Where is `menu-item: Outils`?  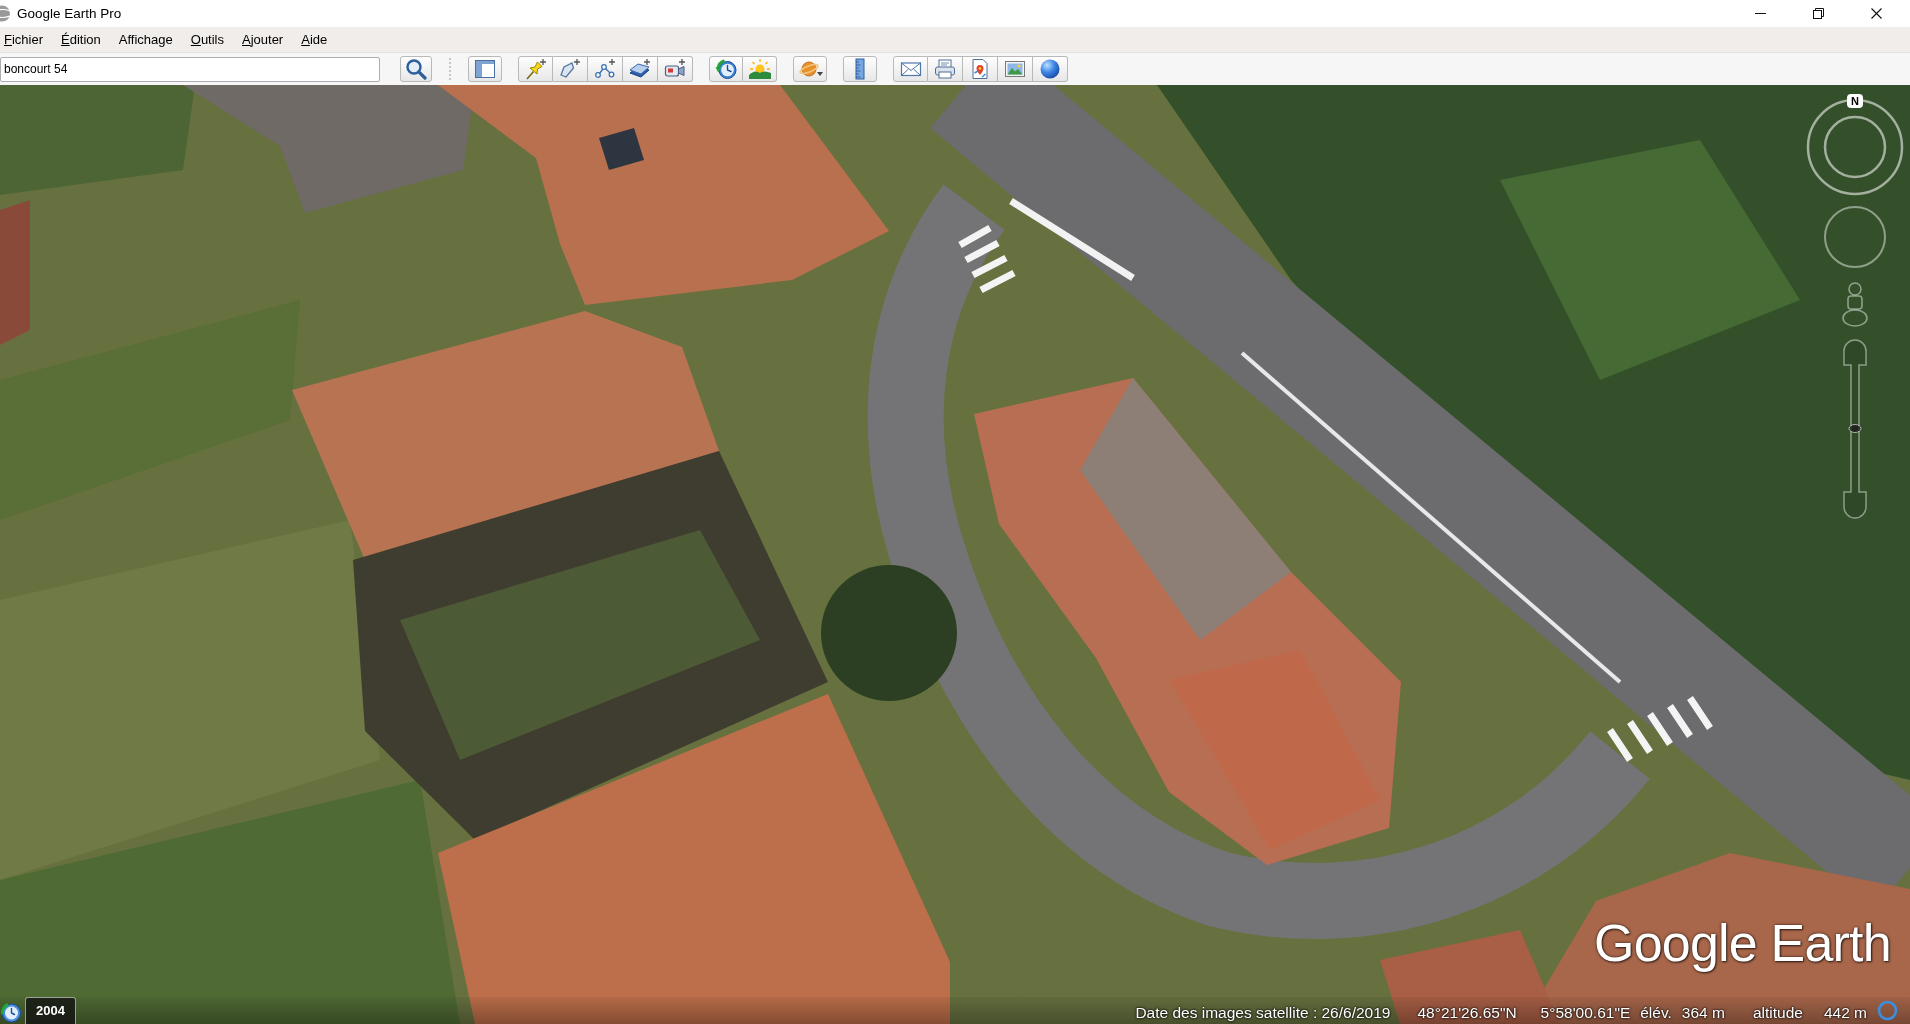
menu-item: Outils is located at coordinates (207, 39).